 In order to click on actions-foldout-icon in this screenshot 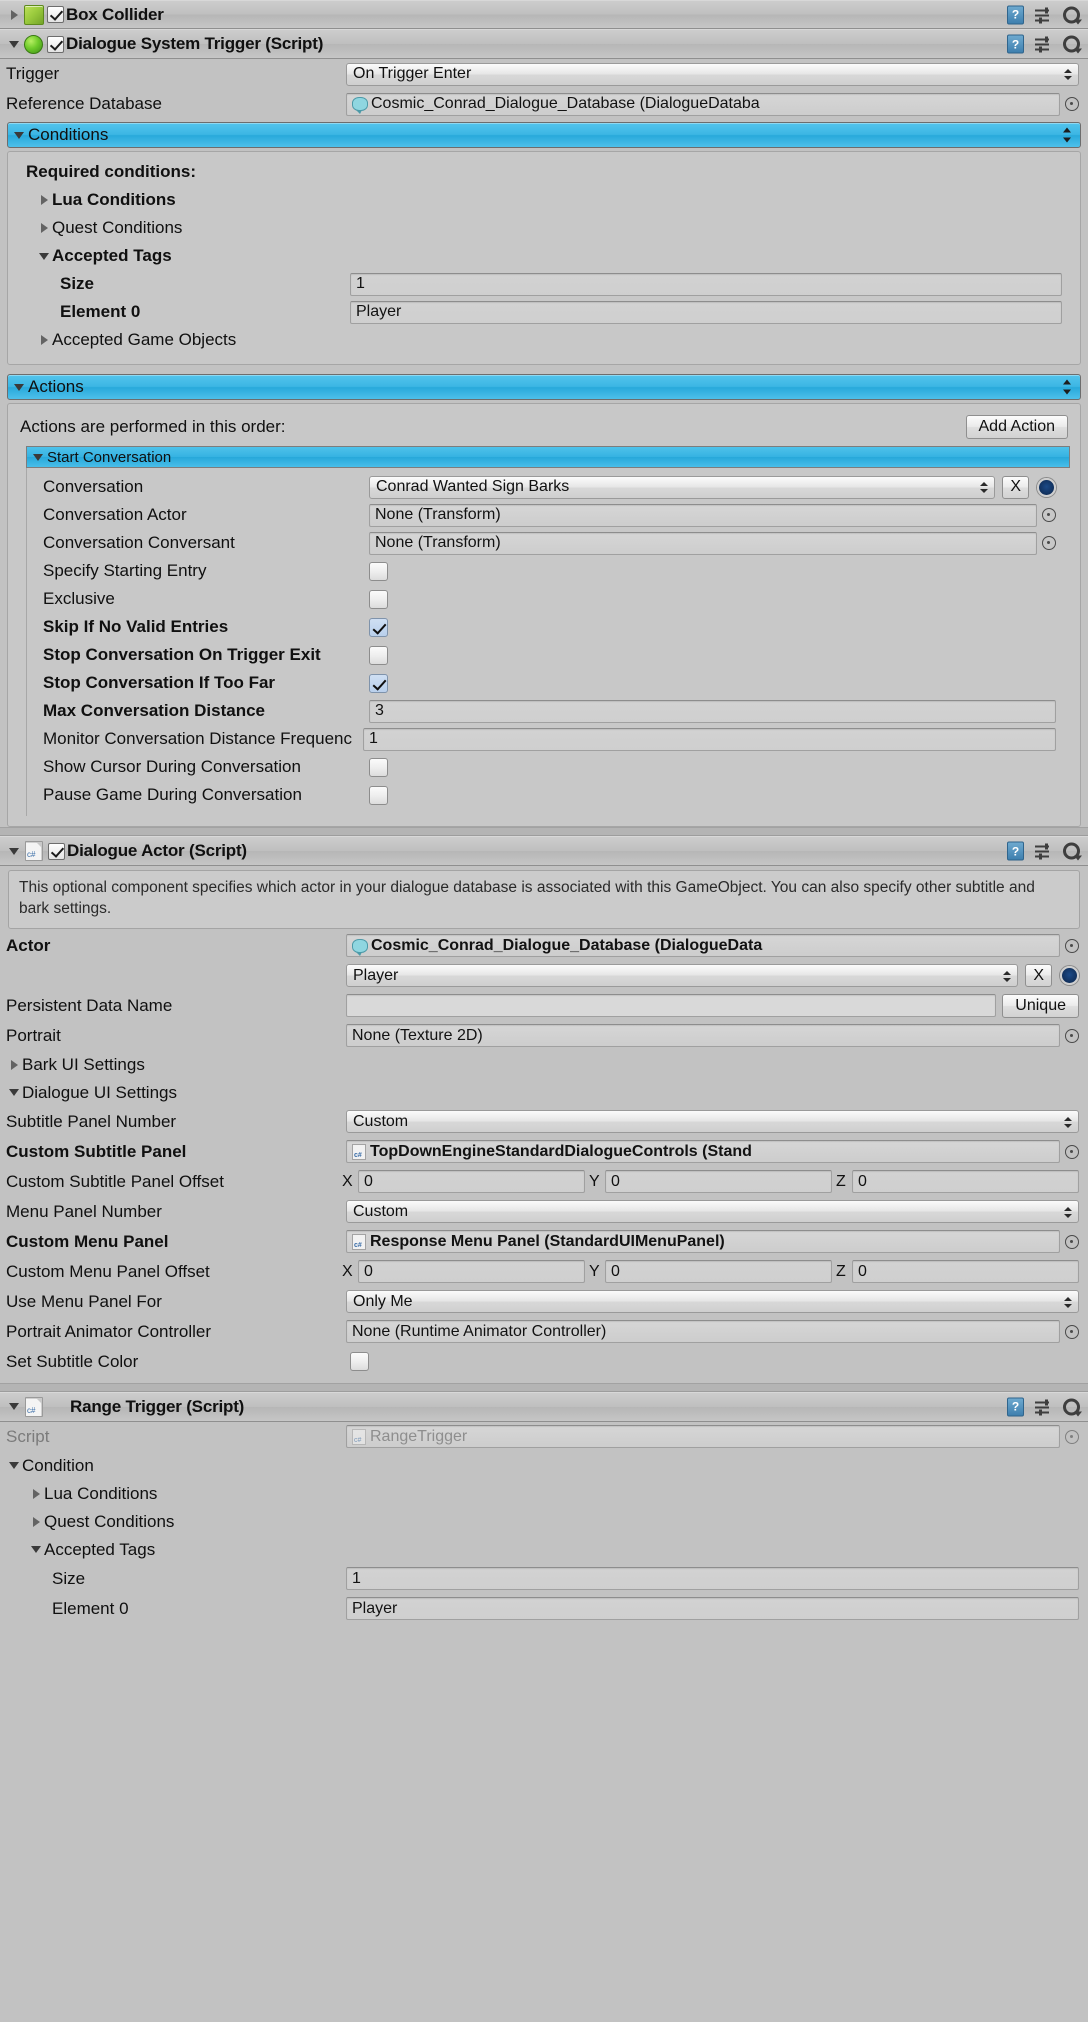, I will do `click(19, 387)`.